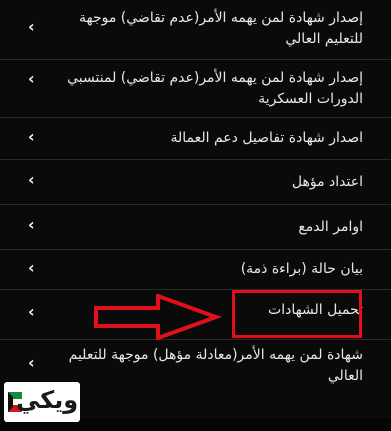 Image resolution: width=391 pixels, height=431 pixels. I want to click on label-line-1: اصدار شهادة تفاصيل دعم العمالة, so click(267, 138).